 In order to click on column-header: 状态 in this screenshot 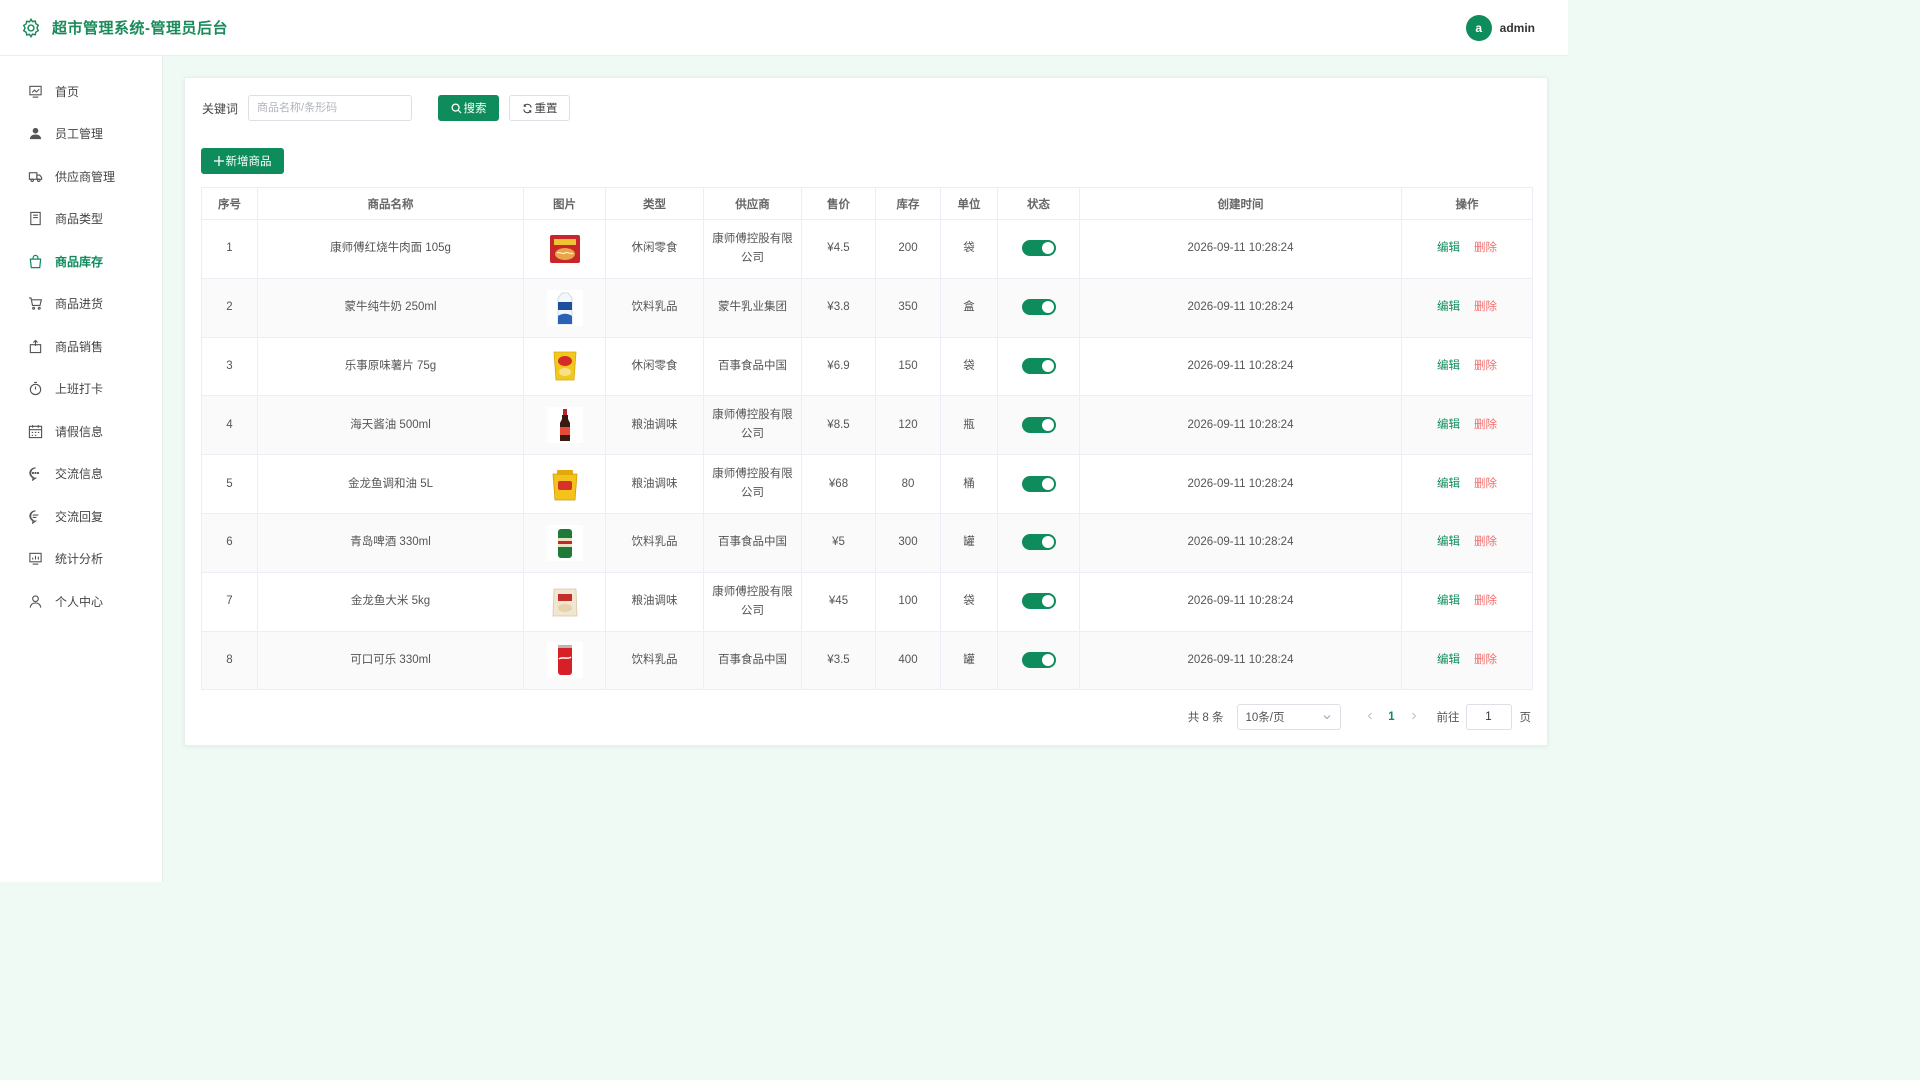, I will do `click(1038, 203)`.